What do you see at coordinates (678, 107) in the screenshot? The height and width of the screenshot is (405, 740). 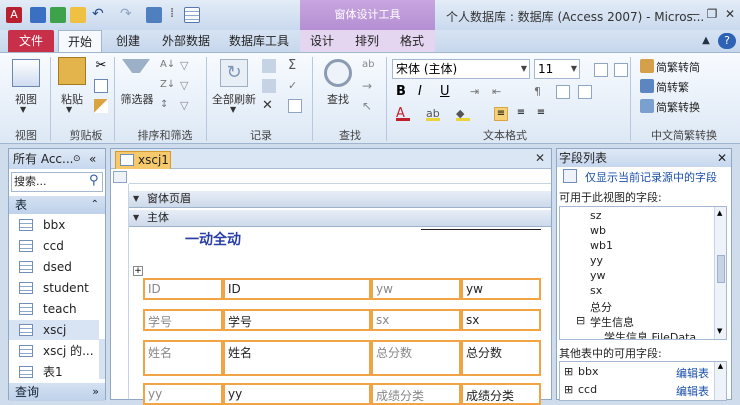 I see `convert-both-button: 简繁转换` at bounding box center [678, 107].